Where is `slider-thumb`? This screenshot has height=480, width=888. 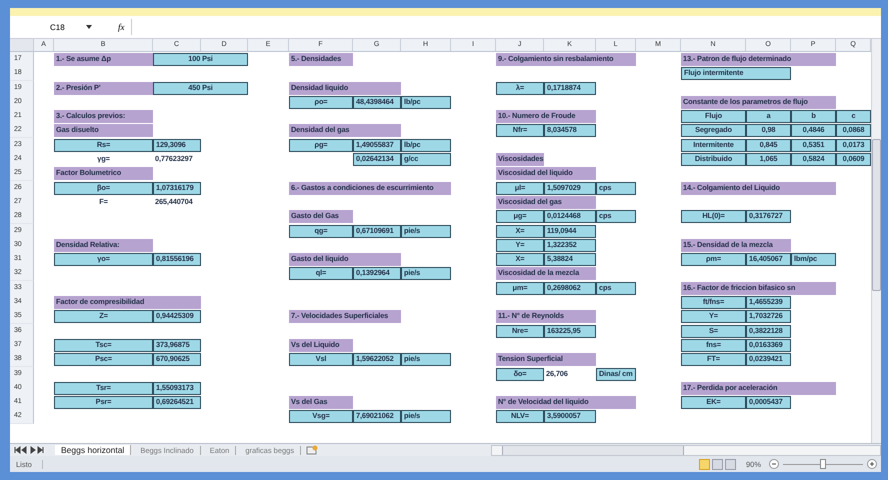 slider-thumb is located at coordinates (823, 464).